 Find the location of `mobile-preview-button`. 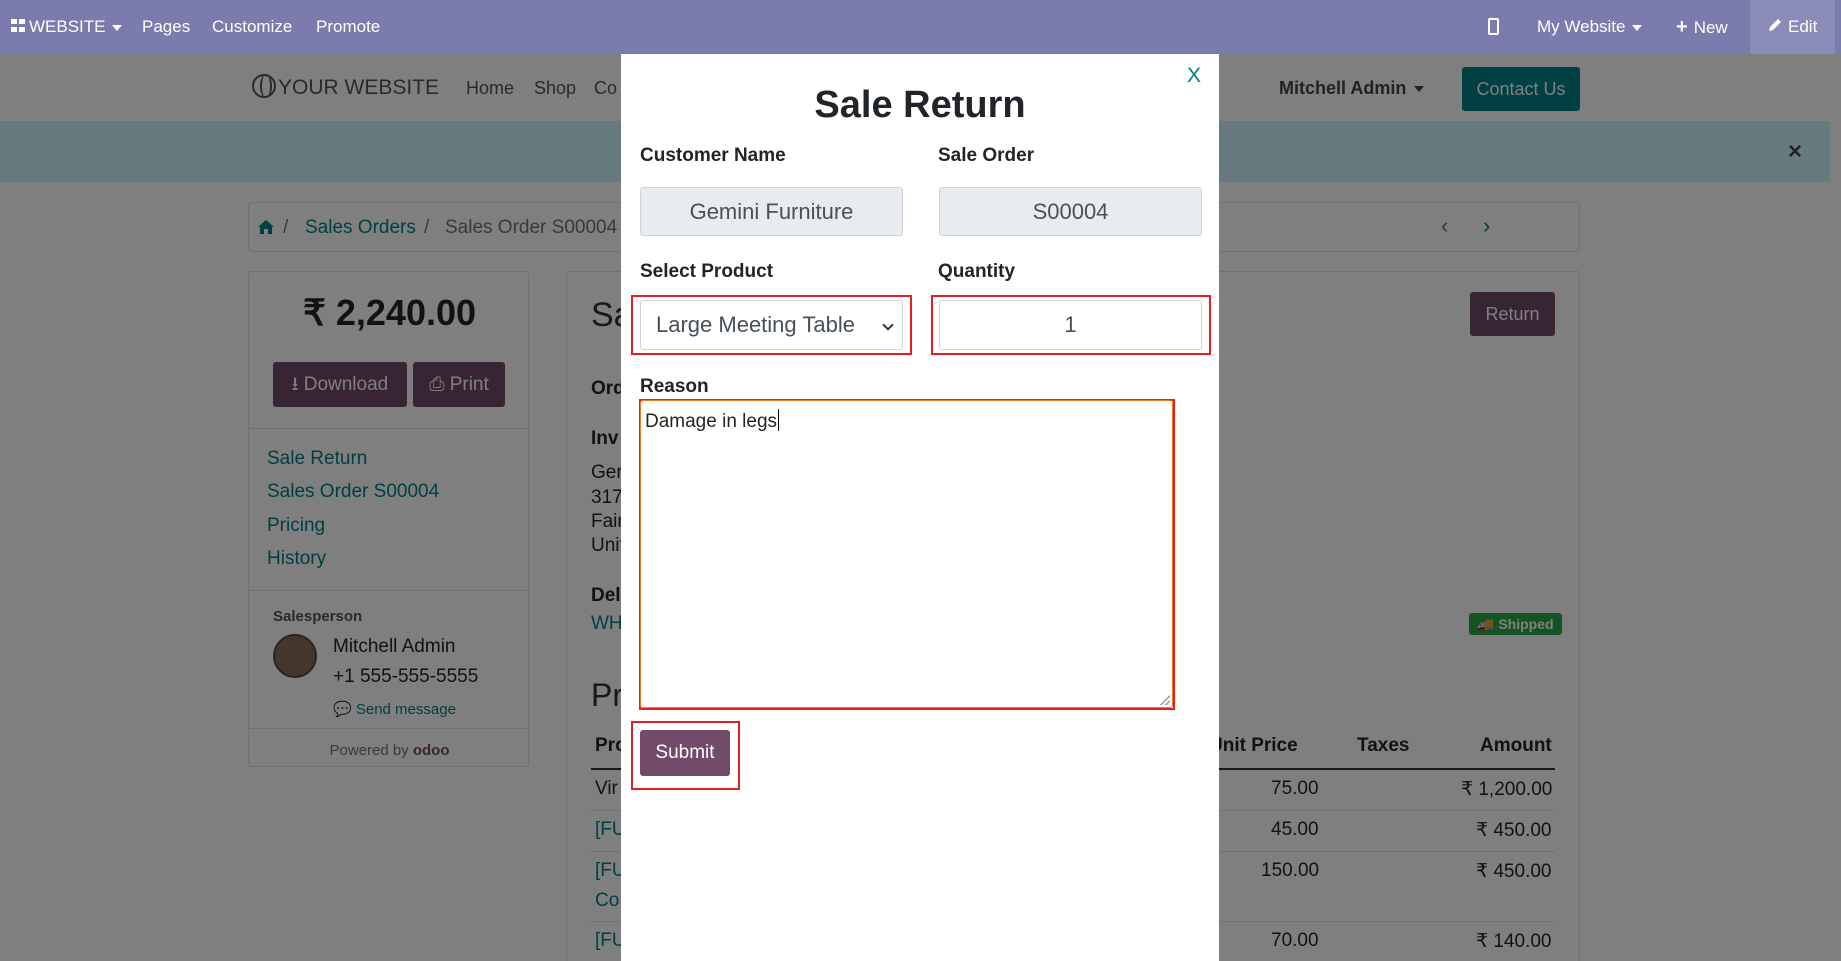

mobile-preview-button is located at coordinates (1493, 27).